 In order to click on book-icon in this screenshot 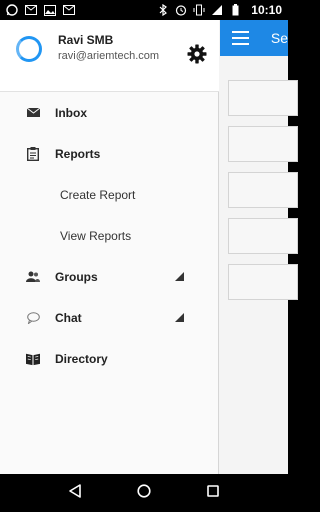, I will do `click(33, 359)`.